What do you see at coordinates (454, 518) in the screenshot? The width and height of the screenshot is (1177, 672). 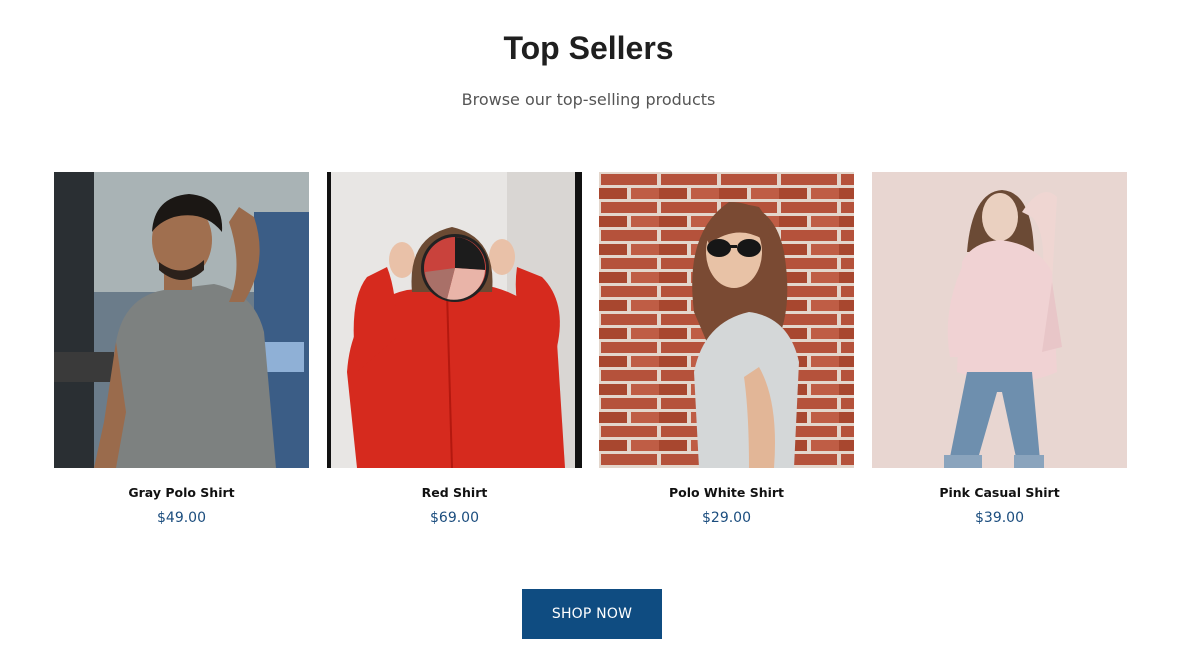 I see `product-price: $69.00` at bounding box center [454, 518].